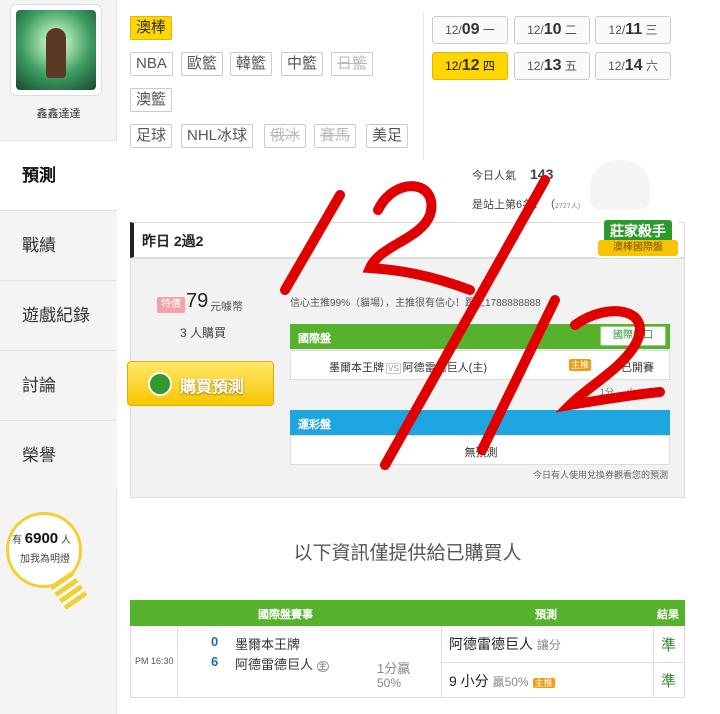 The height and width of the screenshot is (714, 720). Describe the element at coordinates (151, 136) in the screenshot. I see `tag-soccer: 足球` at that location.